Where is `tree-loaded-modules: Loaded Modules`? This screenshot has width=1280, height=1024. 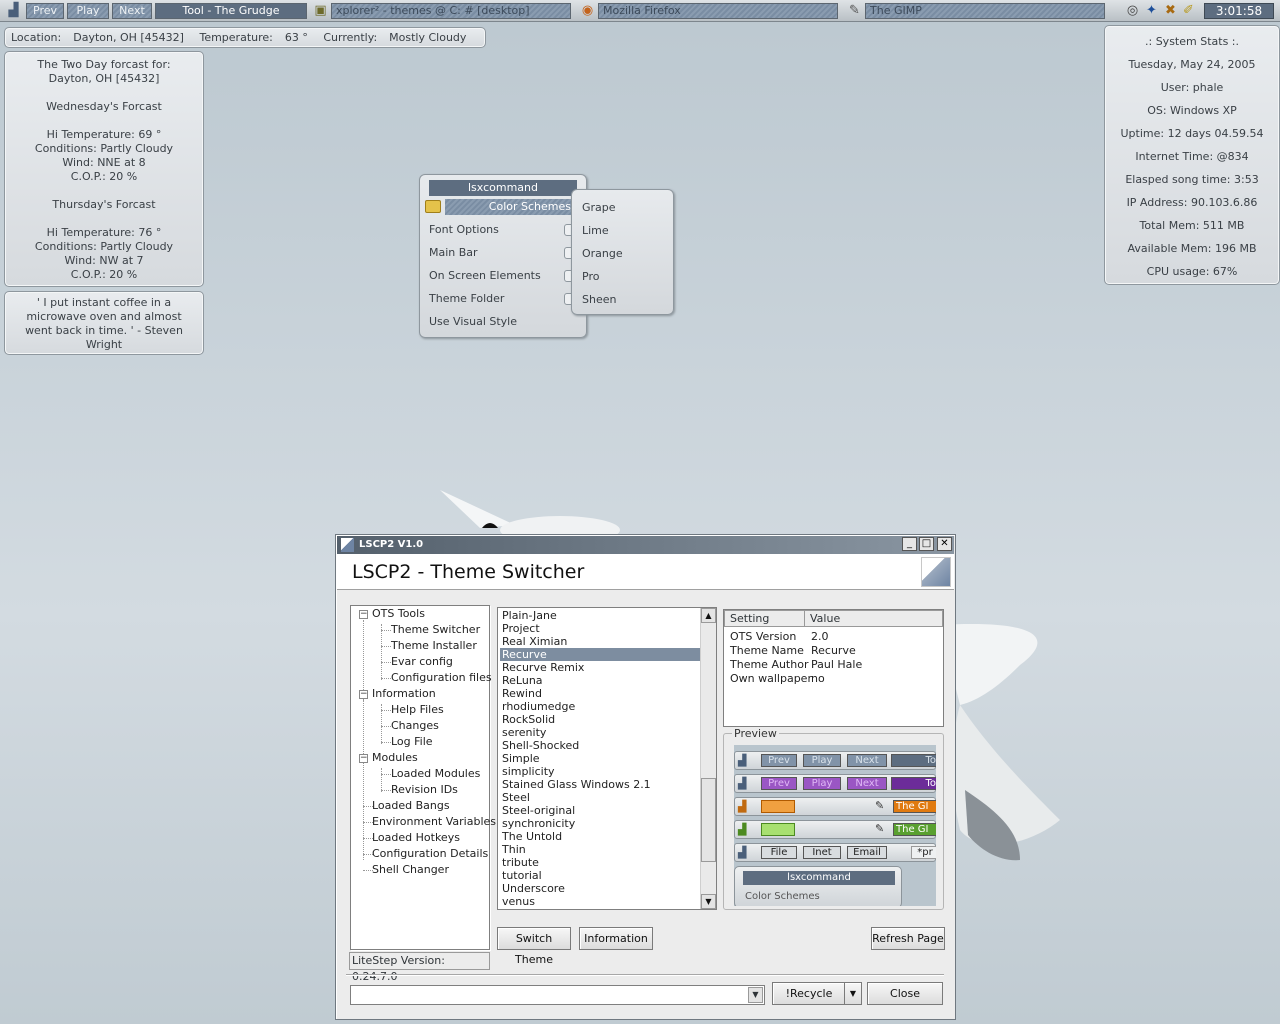
tree-loaded-modules: Loaded Modules is located at coordinates (435, 774).